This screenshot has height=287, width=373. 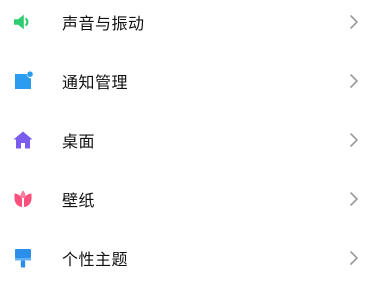 I want to click on paintbrush-icon, so click(x=23, y=258).